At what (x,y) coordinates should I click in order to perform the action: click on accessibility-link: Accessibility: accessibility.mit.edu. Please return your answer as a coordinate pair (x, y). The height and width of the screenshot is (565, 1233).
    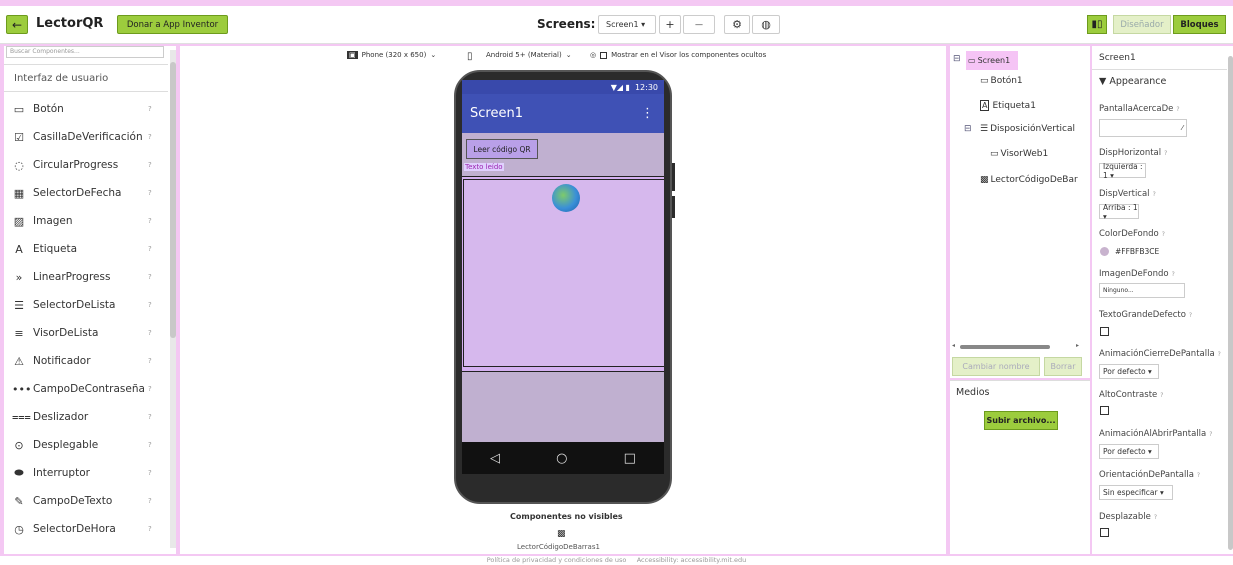
    Looking at the image, I should click on (692, 560).